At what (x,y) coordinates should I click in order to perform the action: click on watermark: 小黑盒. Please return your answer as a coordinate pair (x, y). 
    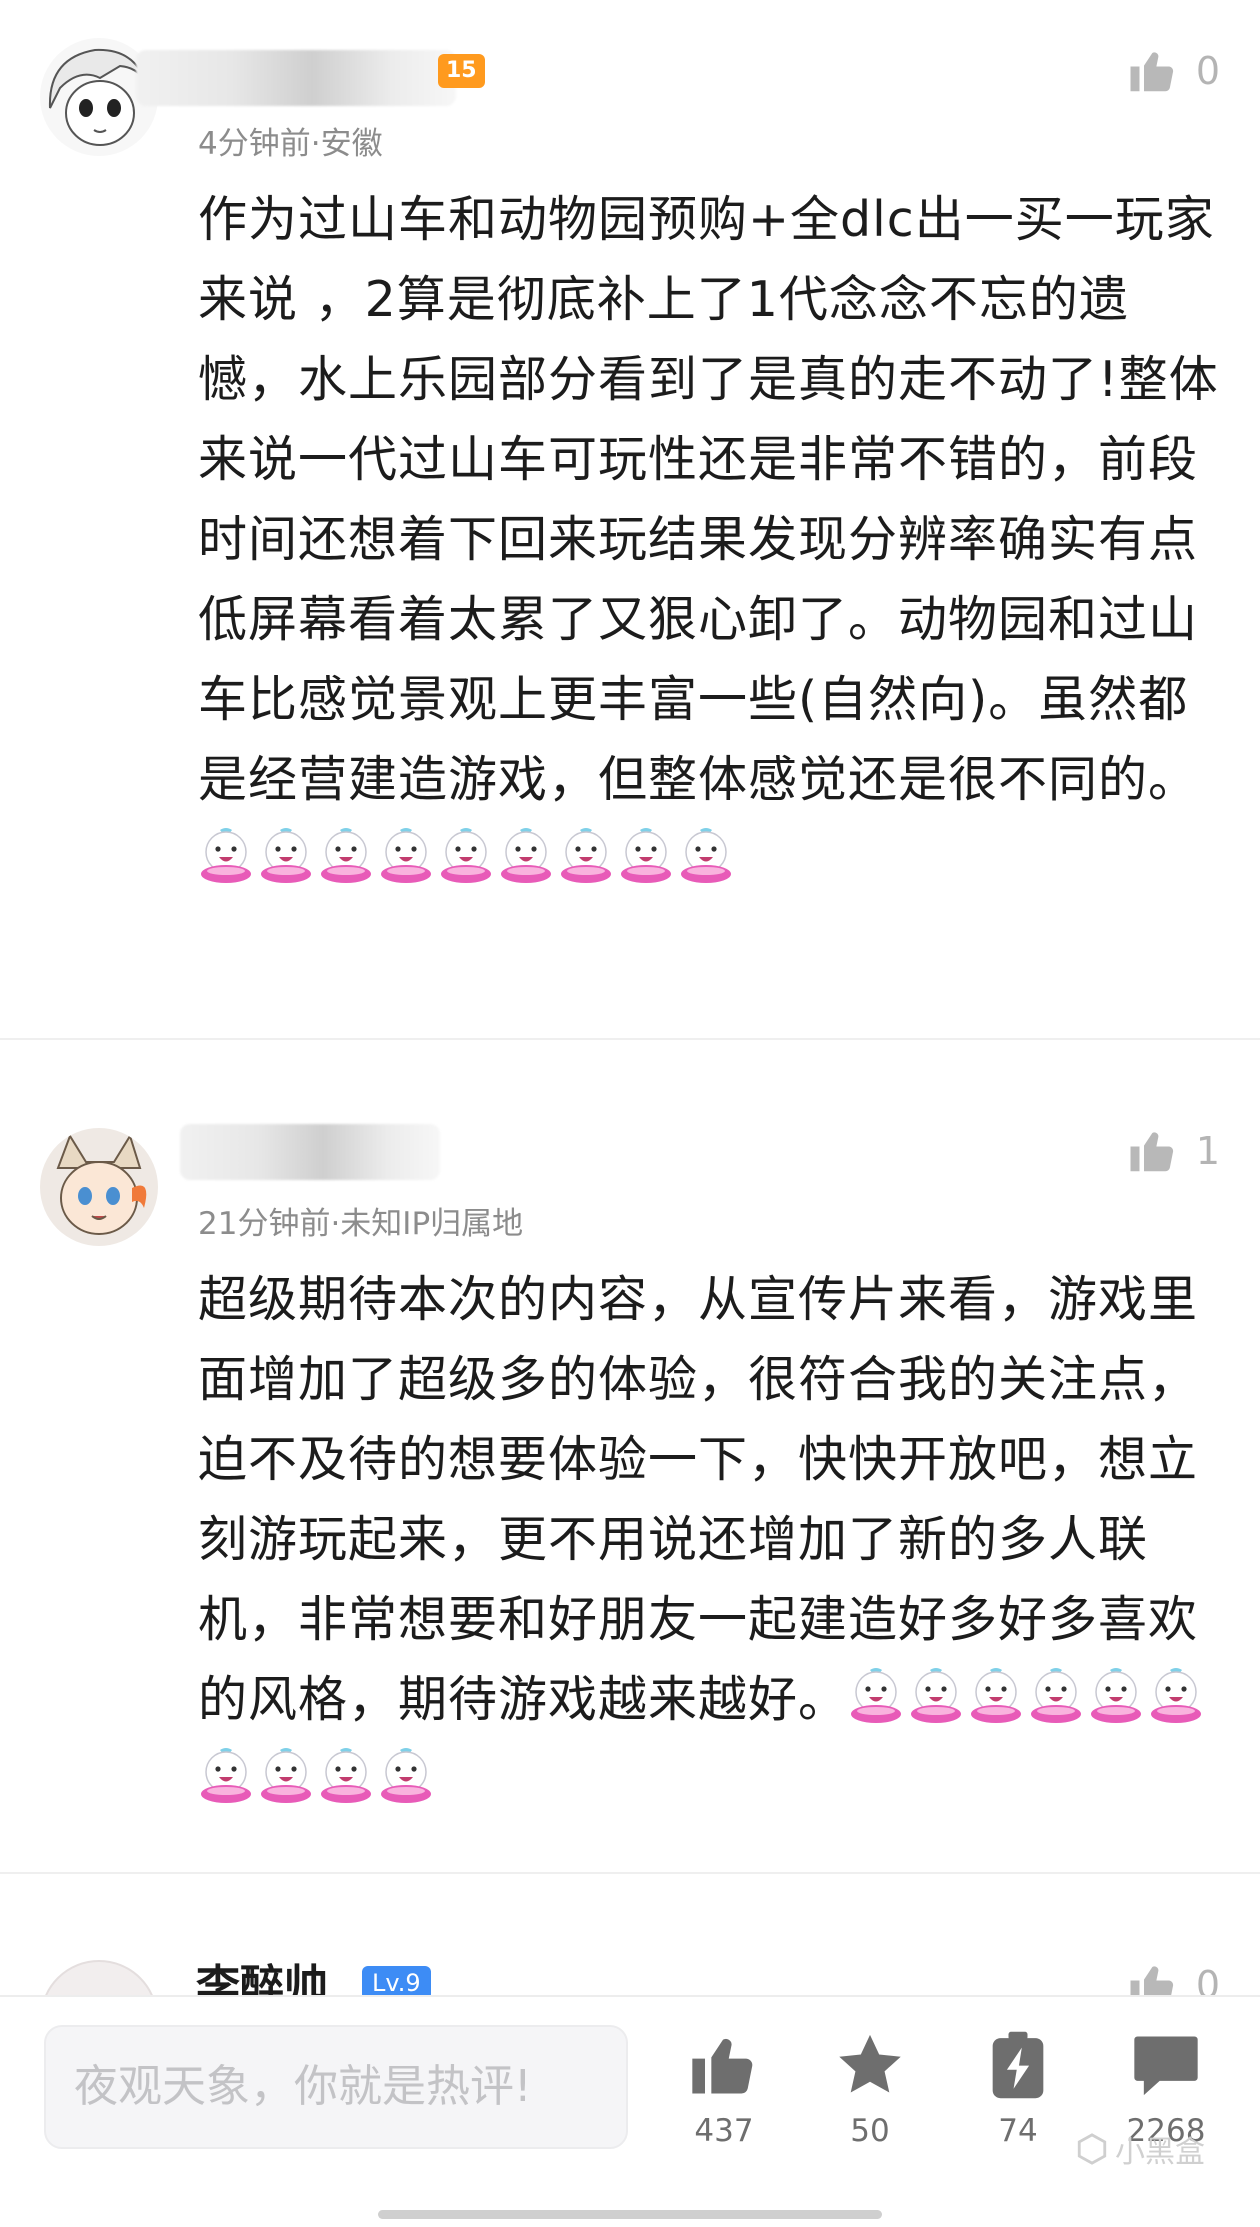
    Looking at the image, I should click on (1140, 2149).